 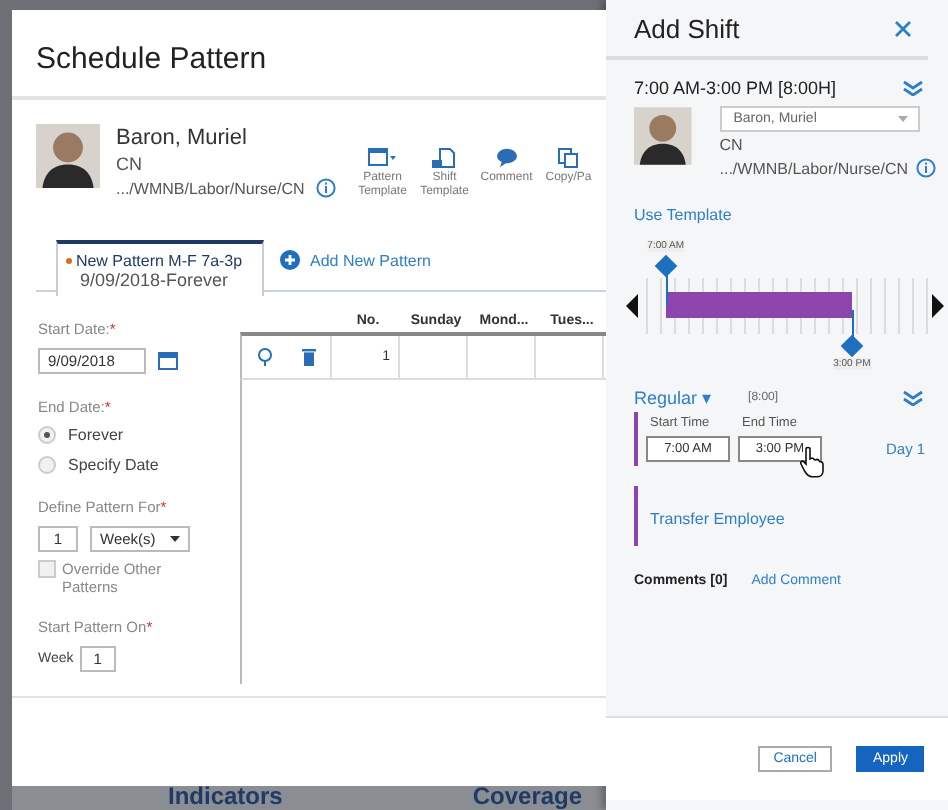 What do you see at coordinates (687, 29) in the screenshot?
I see `panel-title: Add Shift` at bounding box center [687, 29].